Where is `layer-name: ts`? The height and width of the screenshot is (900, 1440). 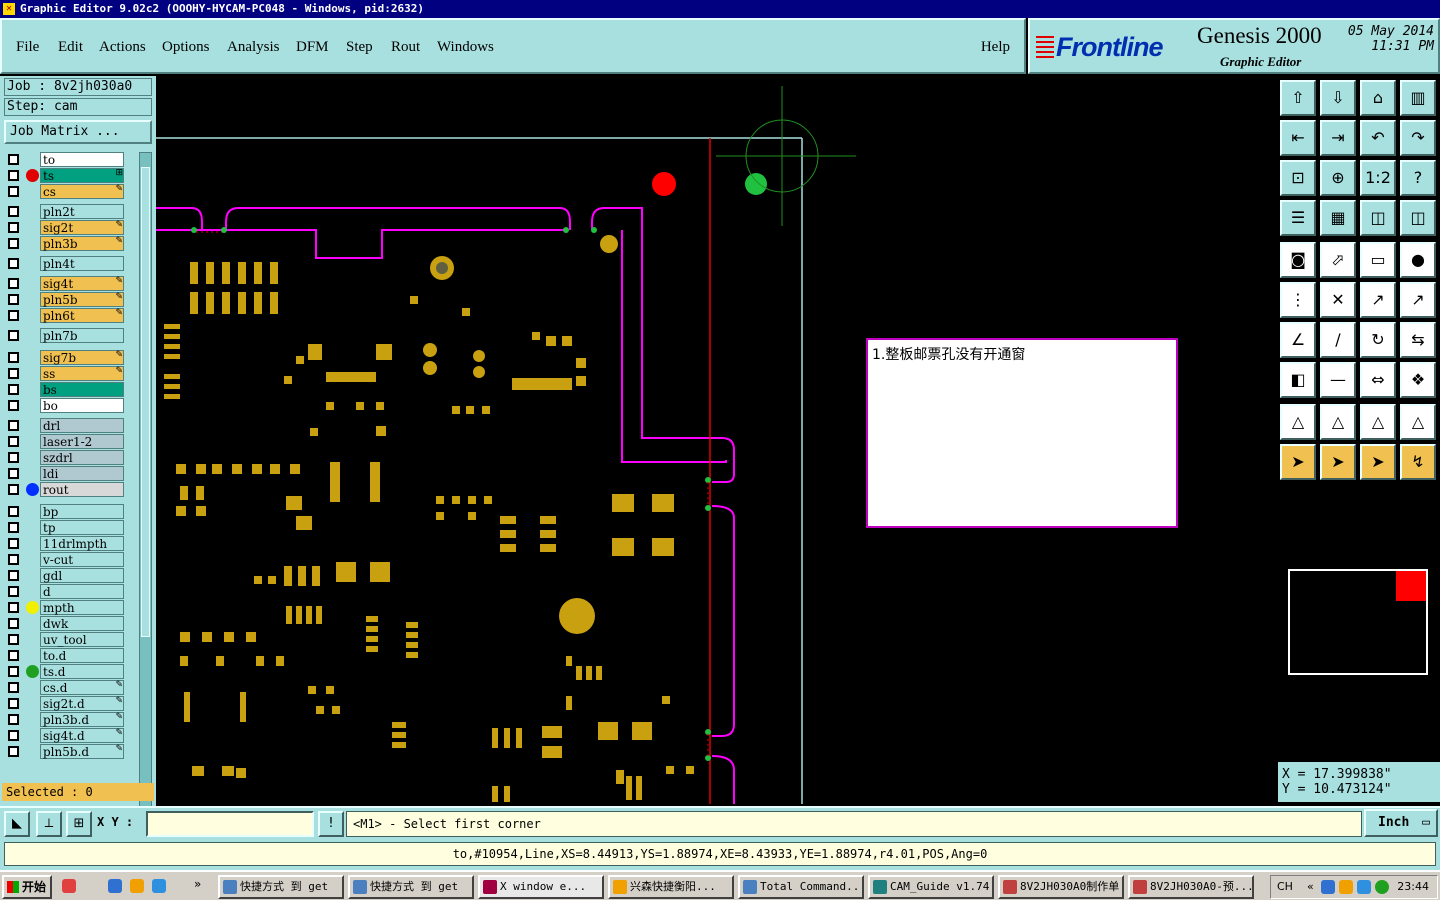
layer-name: ts is located at coordinates (82, 175).